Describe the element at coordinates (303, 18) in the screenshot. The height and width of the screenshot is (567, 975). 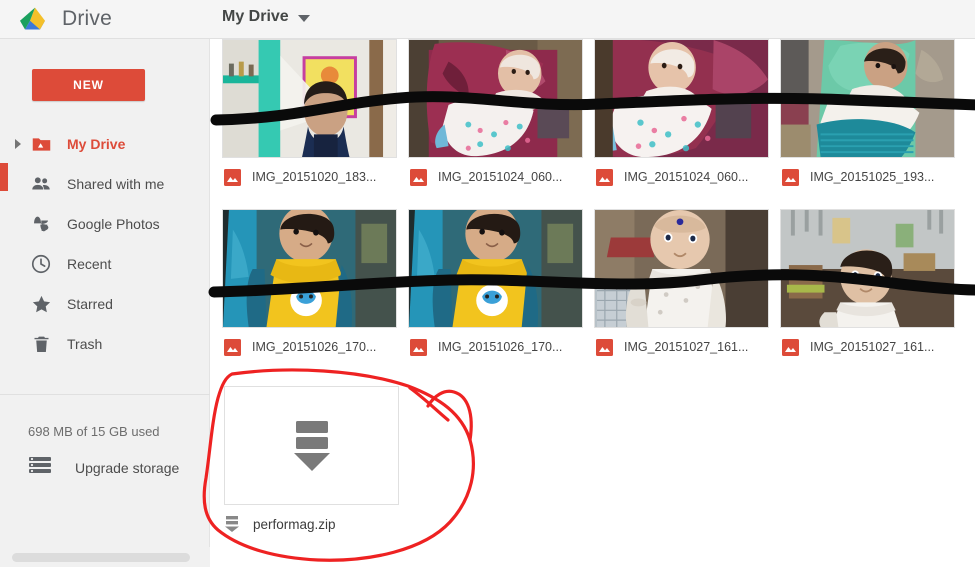
I see `chevron-down-icon` at that location.